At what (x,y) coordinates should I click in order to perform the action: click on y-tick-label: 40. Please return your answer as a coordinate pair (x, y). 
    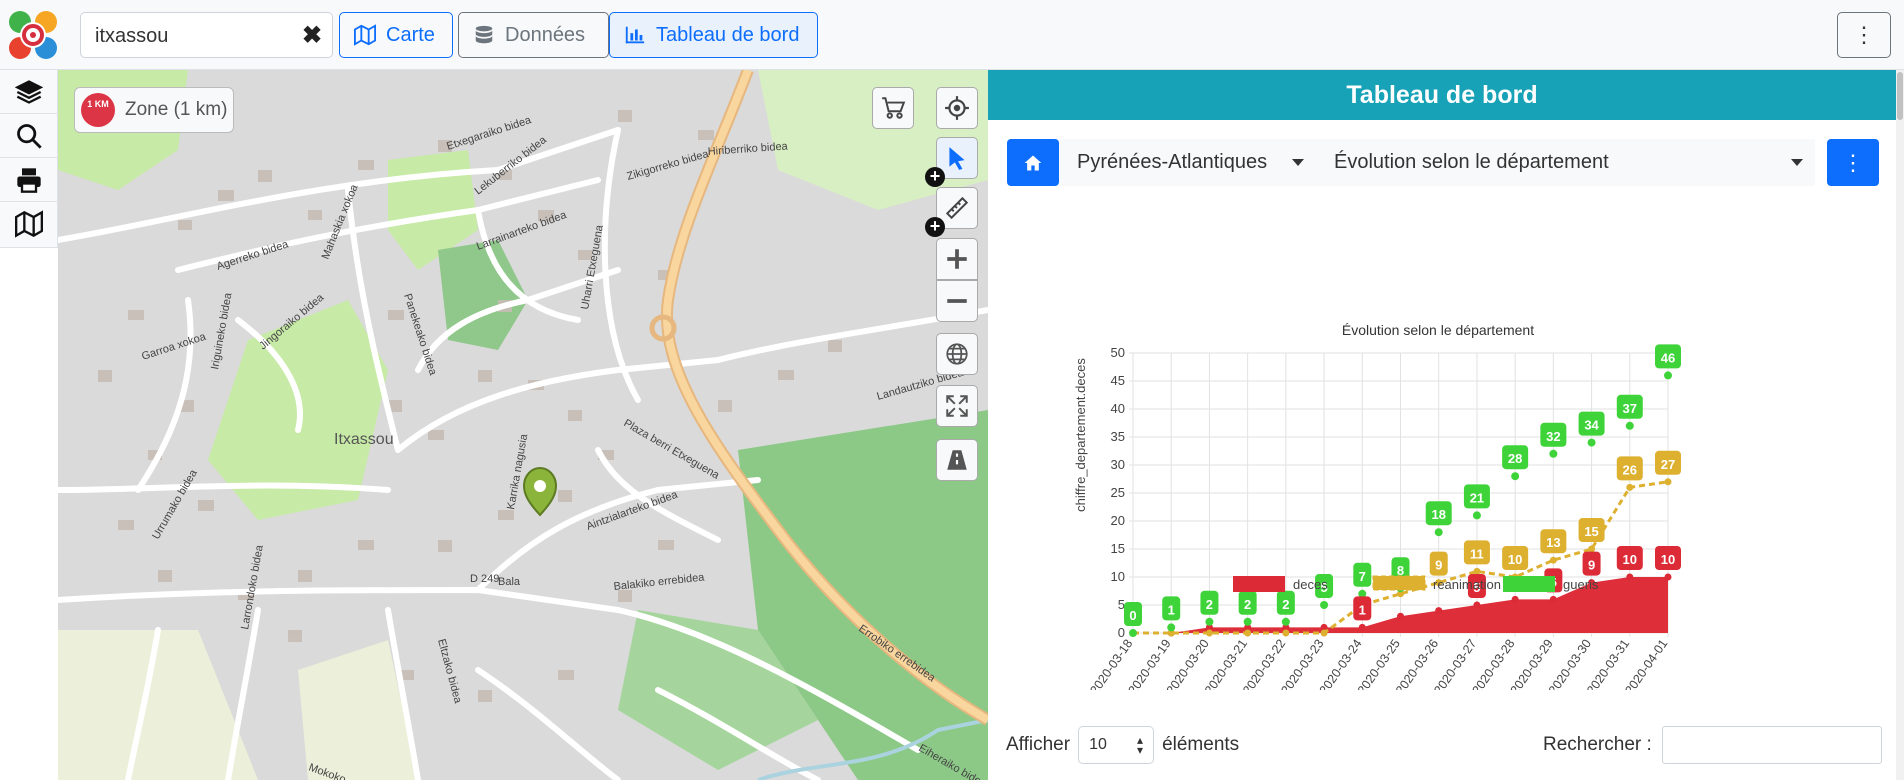
    Looking at the image, I should click on (1118, 408).